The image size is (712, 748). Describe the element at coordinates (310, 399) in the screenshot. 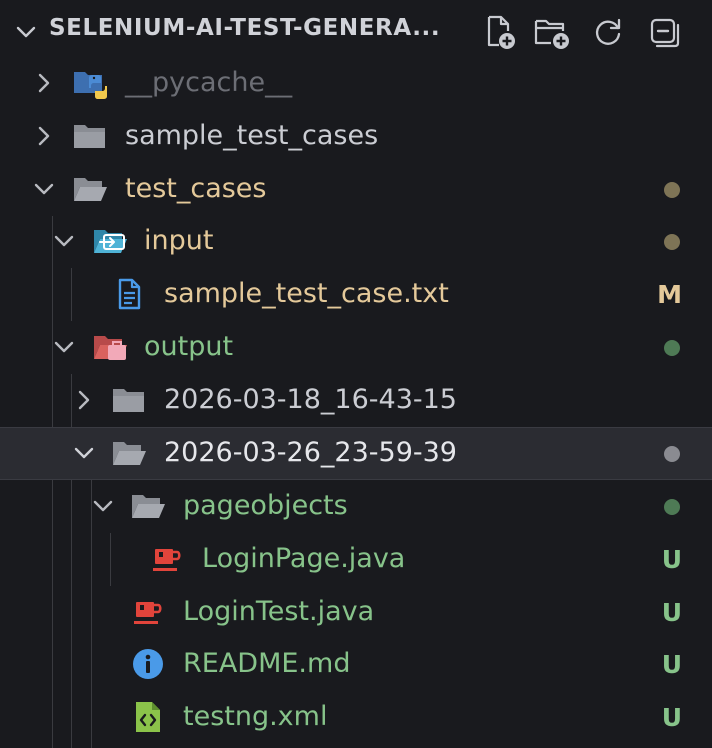

I see `tree-item-label: 2026-03-18_16-43-15` at that location.